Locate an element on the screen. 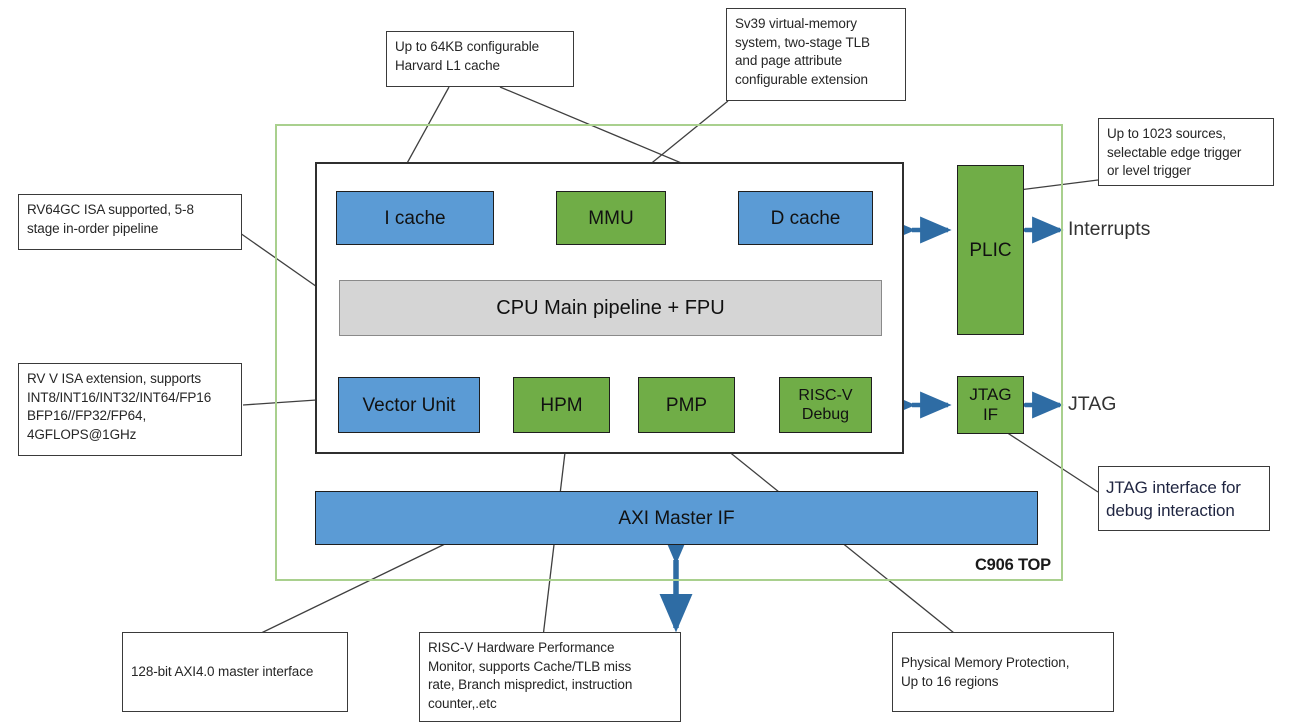 The height and width of the screenshot is (728, 1308). callout-jtag: JTAG interface for debug interaction is located at coordinates (1184, 498).